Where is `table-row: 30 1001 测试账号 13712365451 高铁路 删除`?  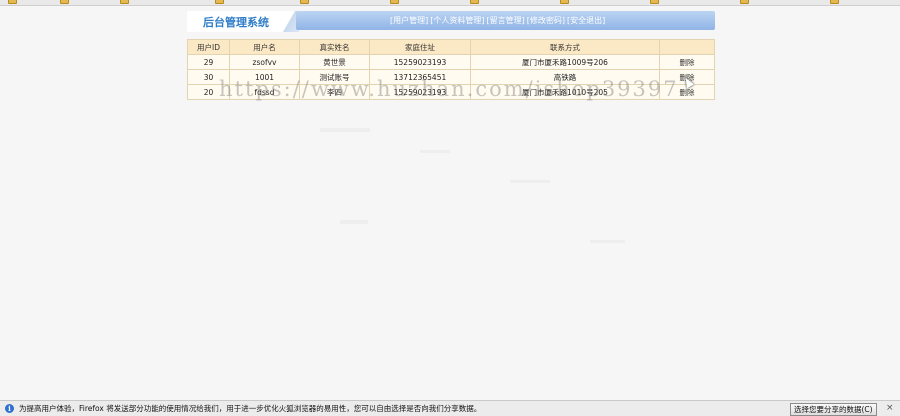 table-row: 30 1001 测试账号 13712365451 高铁路 删除 is located at coordinates (451, 77).